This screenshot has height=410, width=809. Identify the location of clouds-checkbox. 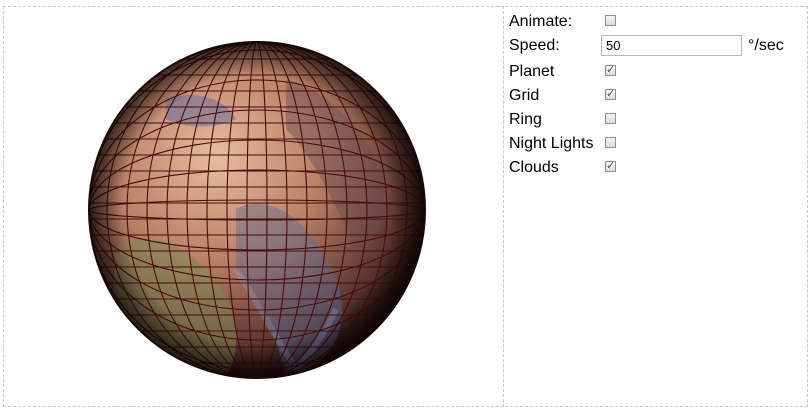
(610, 165).